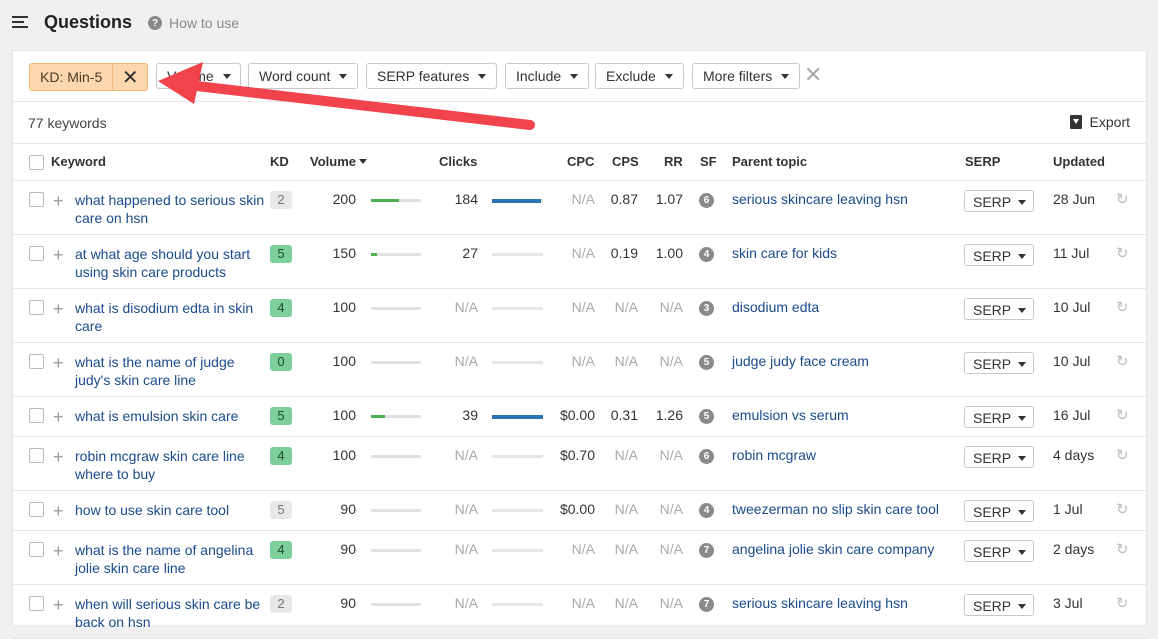 Image resolution: width=1158 pixels, height=639 pixels. Describe the element at coordinates (583, 199) in the screenshot. I see `cpc-value: N/A` at that location.